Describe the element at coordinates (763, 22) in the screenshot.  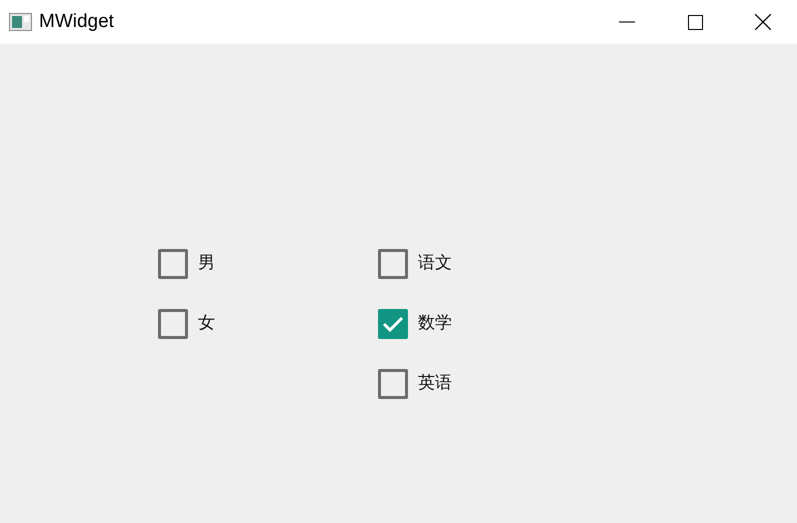
I see `close-icon` at that location.